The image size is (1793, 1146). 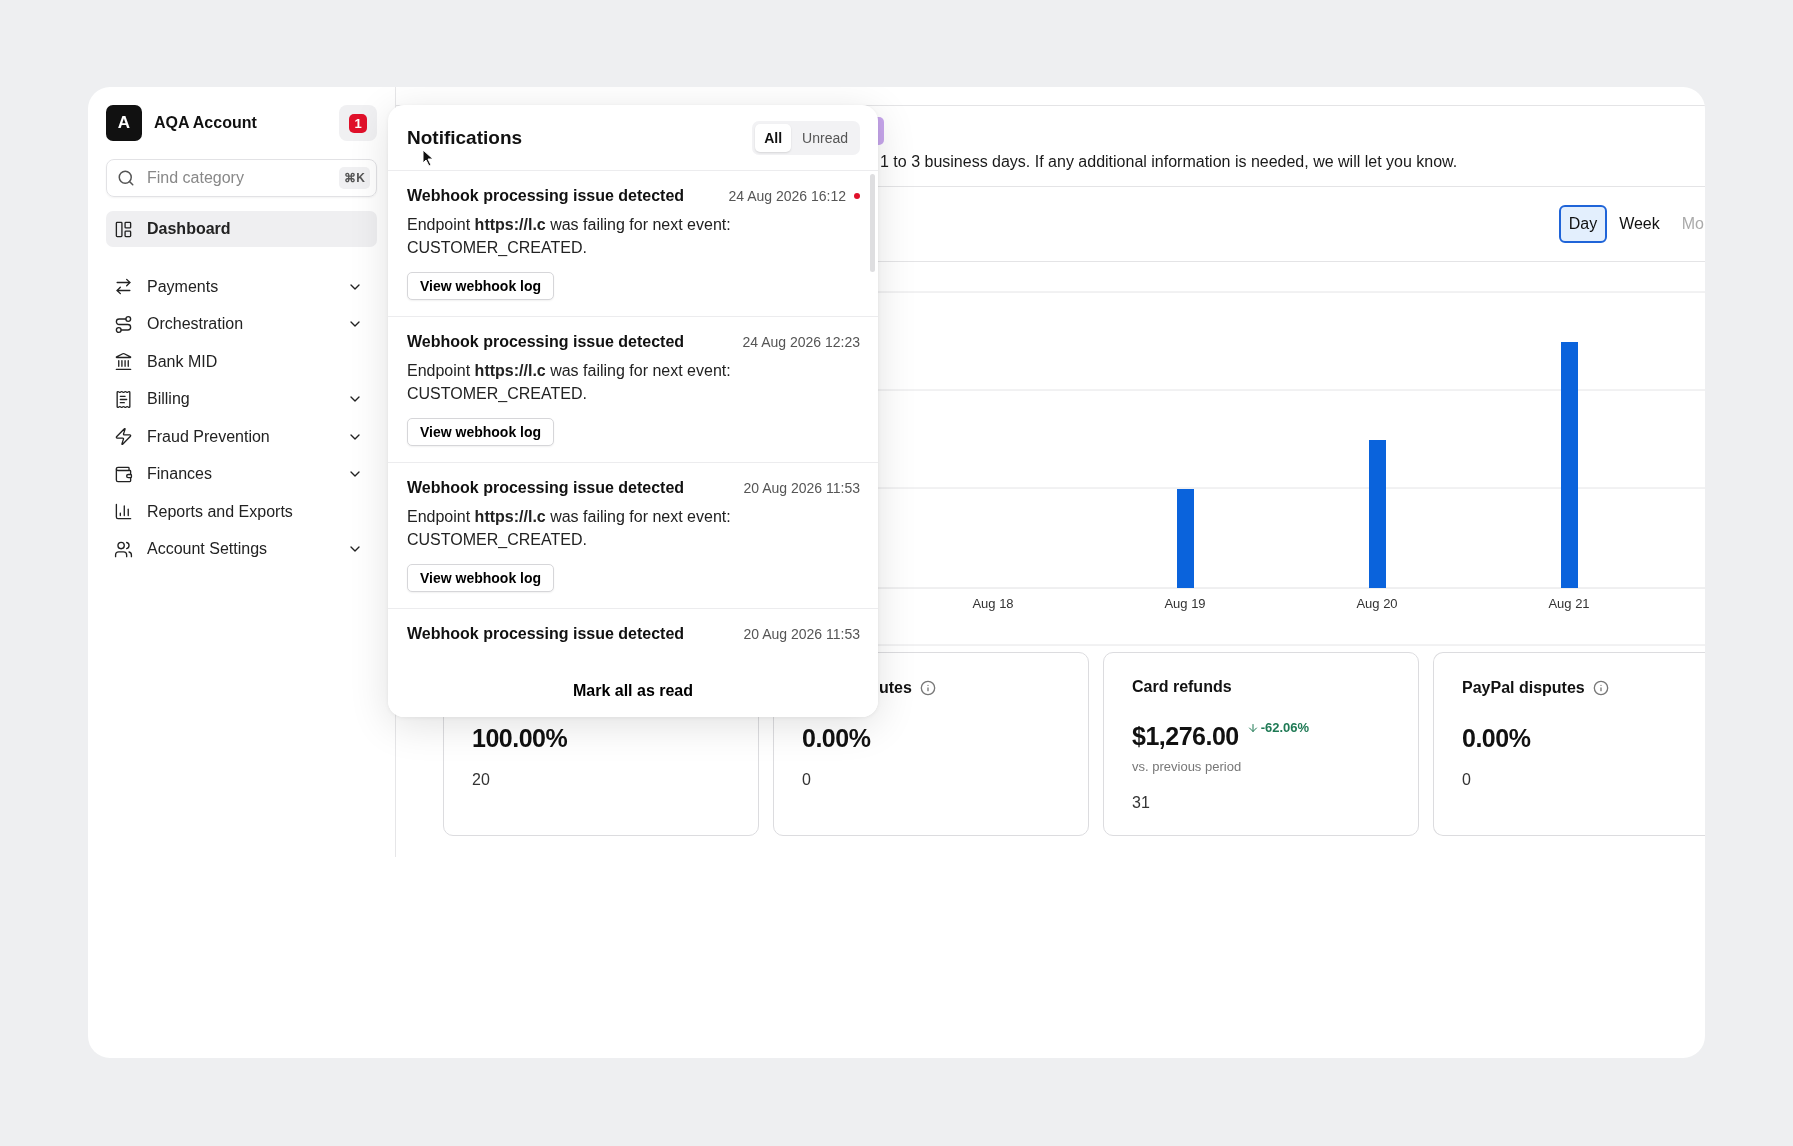 What do you see at coordinates (1523, 688) in the screenshot?
I see `card-title: PayPal disputes` at bounding box center [1523, 688].